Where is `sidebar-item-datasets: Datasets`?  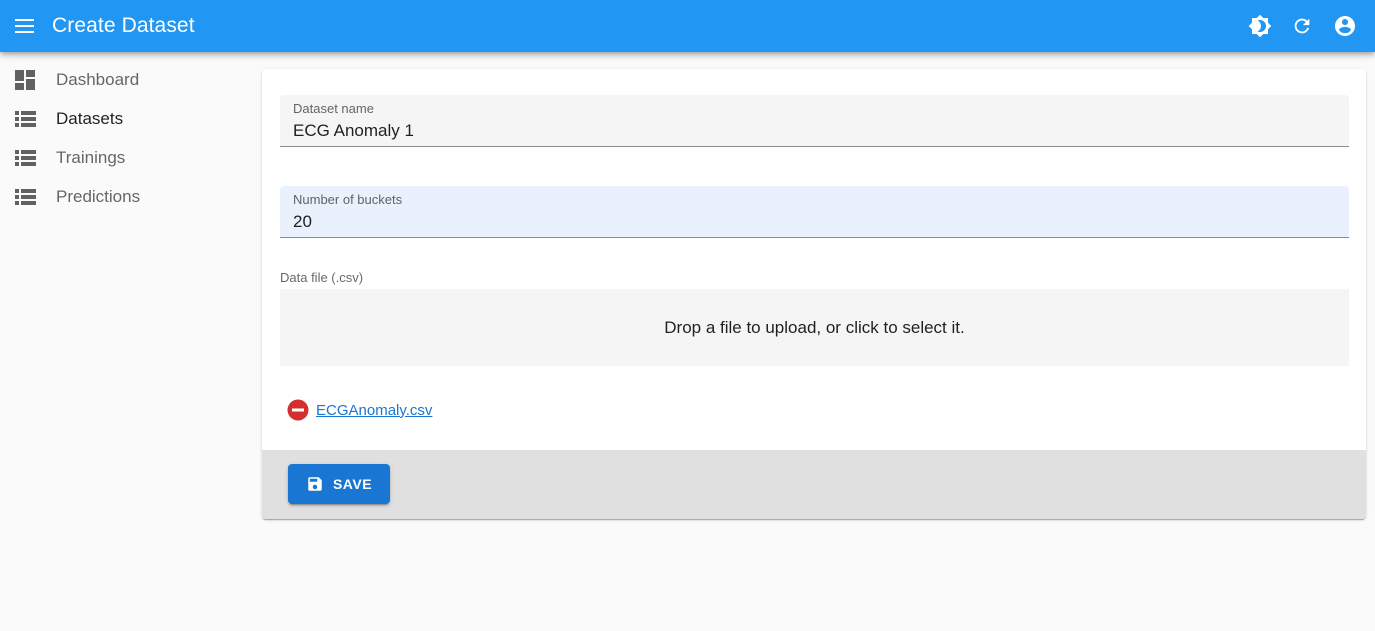
sidebar-item-datasets: Datasets is located at coordinates (120, 118).